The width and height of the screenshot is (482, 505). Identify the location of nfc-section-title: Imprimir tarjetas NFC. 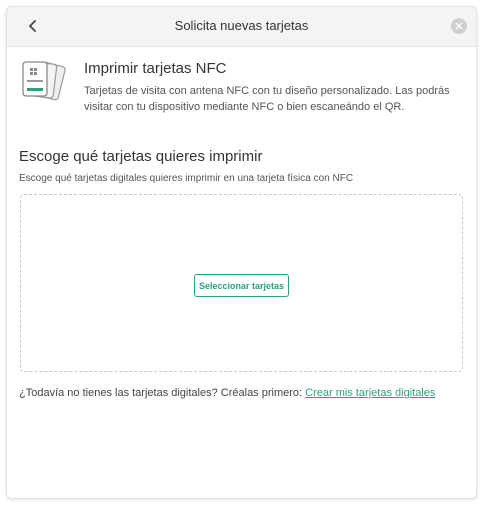
(155, 68).